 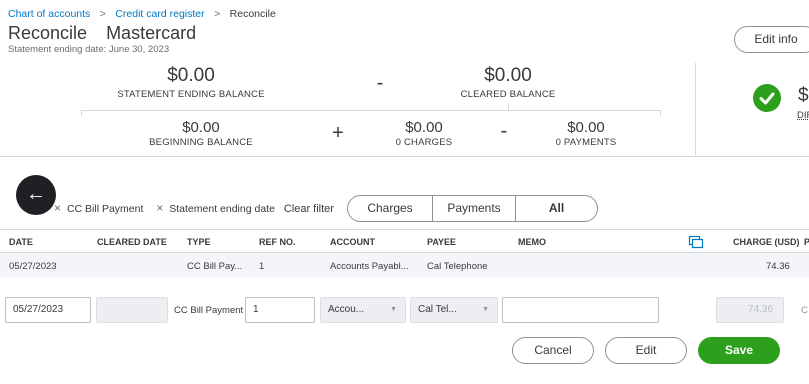 I want to click on charge-input-value: 74.36, so click(x=760, y=309).